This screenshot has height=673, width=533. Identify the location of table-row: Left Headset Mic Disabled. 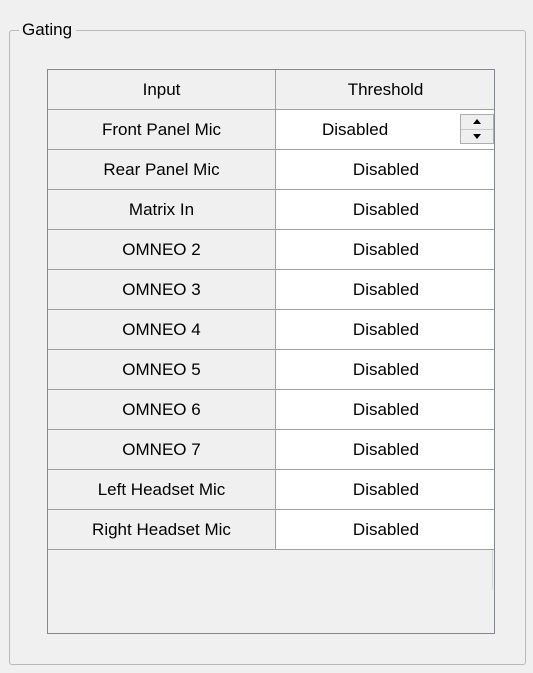
(271, 490).